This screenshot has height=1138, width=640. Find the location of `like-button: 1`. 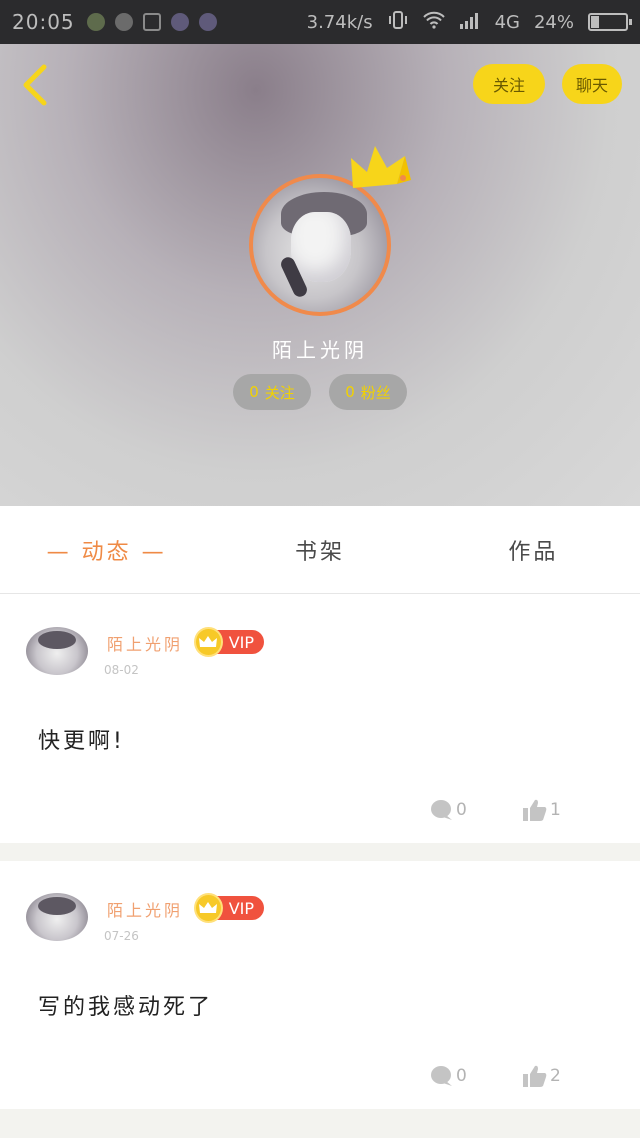

like-button: 1 is located at coordinates (541, 810).